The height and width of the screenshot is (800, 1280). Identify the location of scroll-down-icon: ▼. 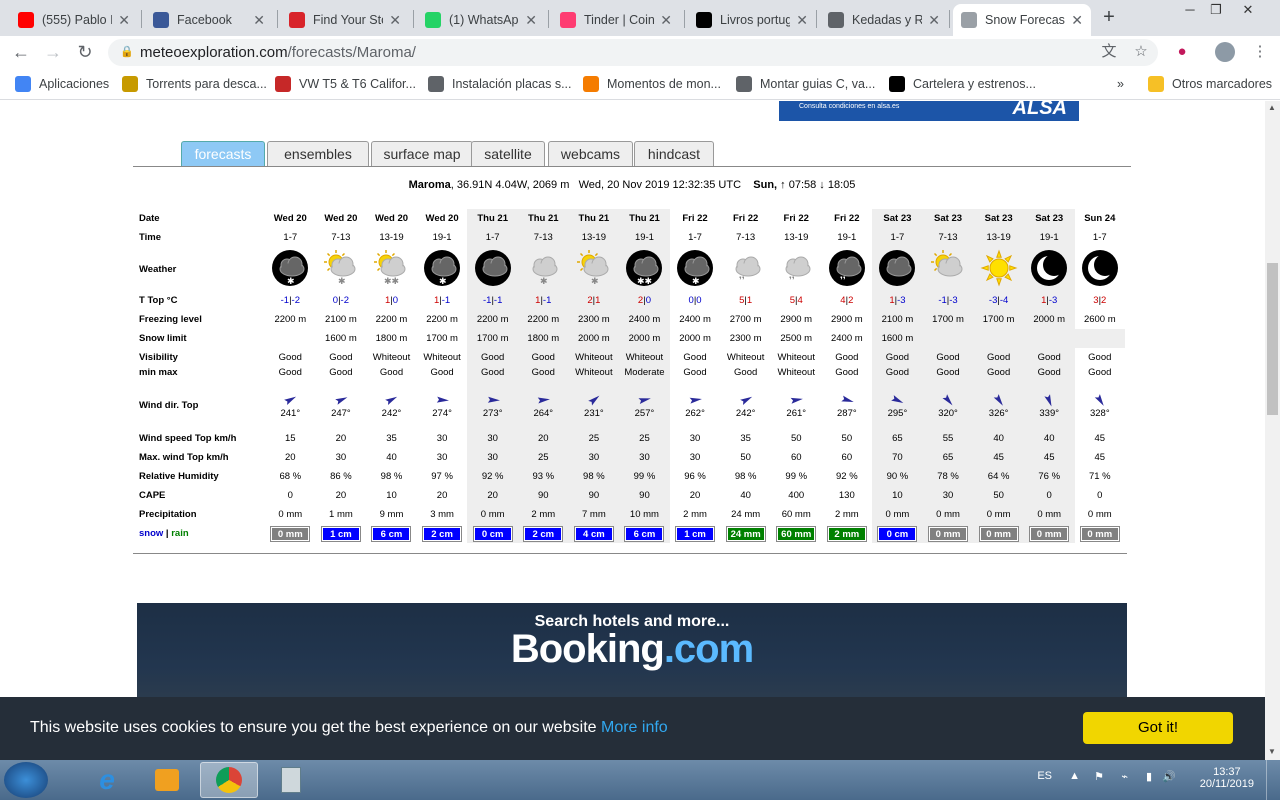
(1272, 751).